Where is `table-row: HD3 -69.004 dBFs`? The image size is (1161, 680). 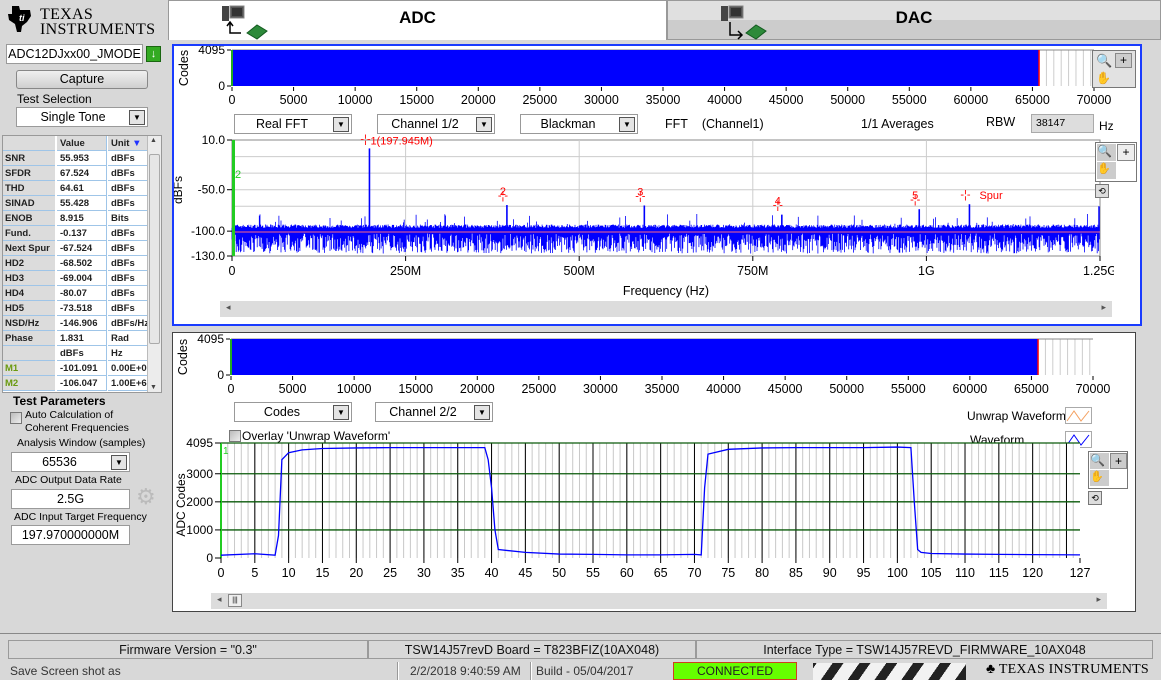
table-row: HD3 -69.004 dBFs is located at coordinates (75, 278).